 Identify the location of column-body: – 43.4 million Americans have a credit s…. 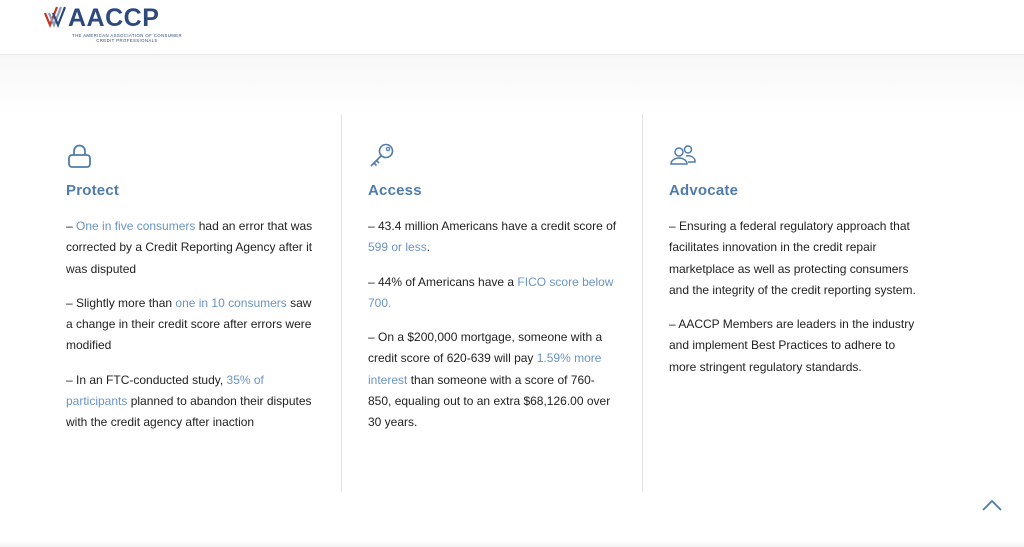
(493, 331).